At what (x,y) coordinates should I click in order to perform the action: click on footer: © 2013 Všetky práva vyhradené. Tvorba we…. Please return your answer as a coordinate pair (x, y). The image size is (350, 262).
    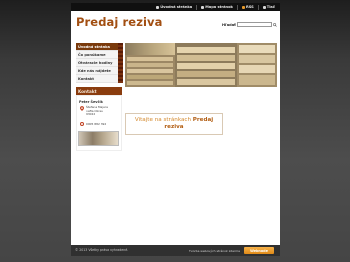
    Looking at the image, I should click on (175, 250).